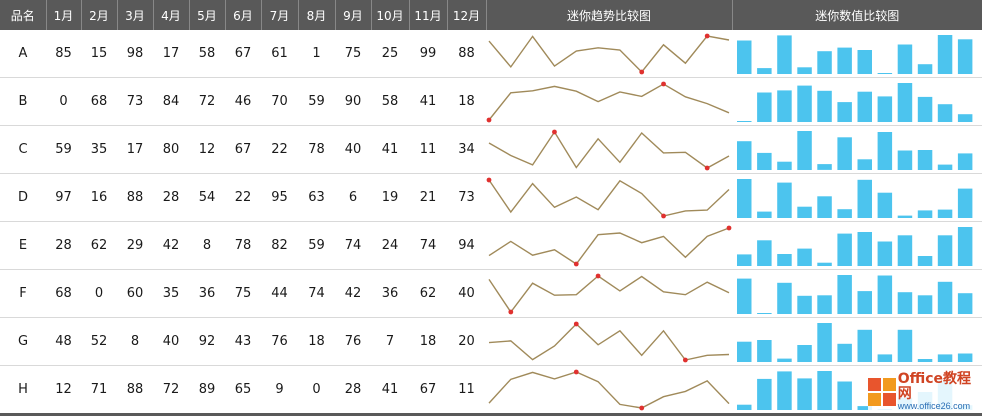  I want to click on table-row: D 97 16 88 28 54 22 95 63 6 19 21 73, so click(491, 197).